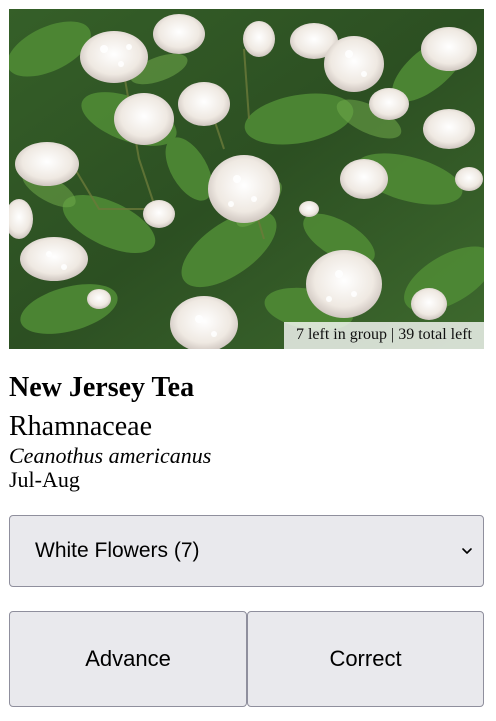 The image size is (496, 721). I want to click on cards-remaining-counter: 7 left in group | 39 total left, so click(383, 335).